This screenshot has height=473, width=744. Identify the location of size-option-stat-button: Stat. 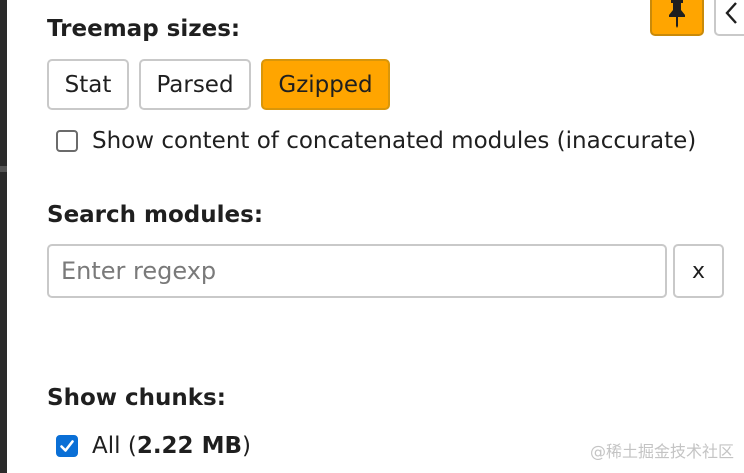
(88, 84).